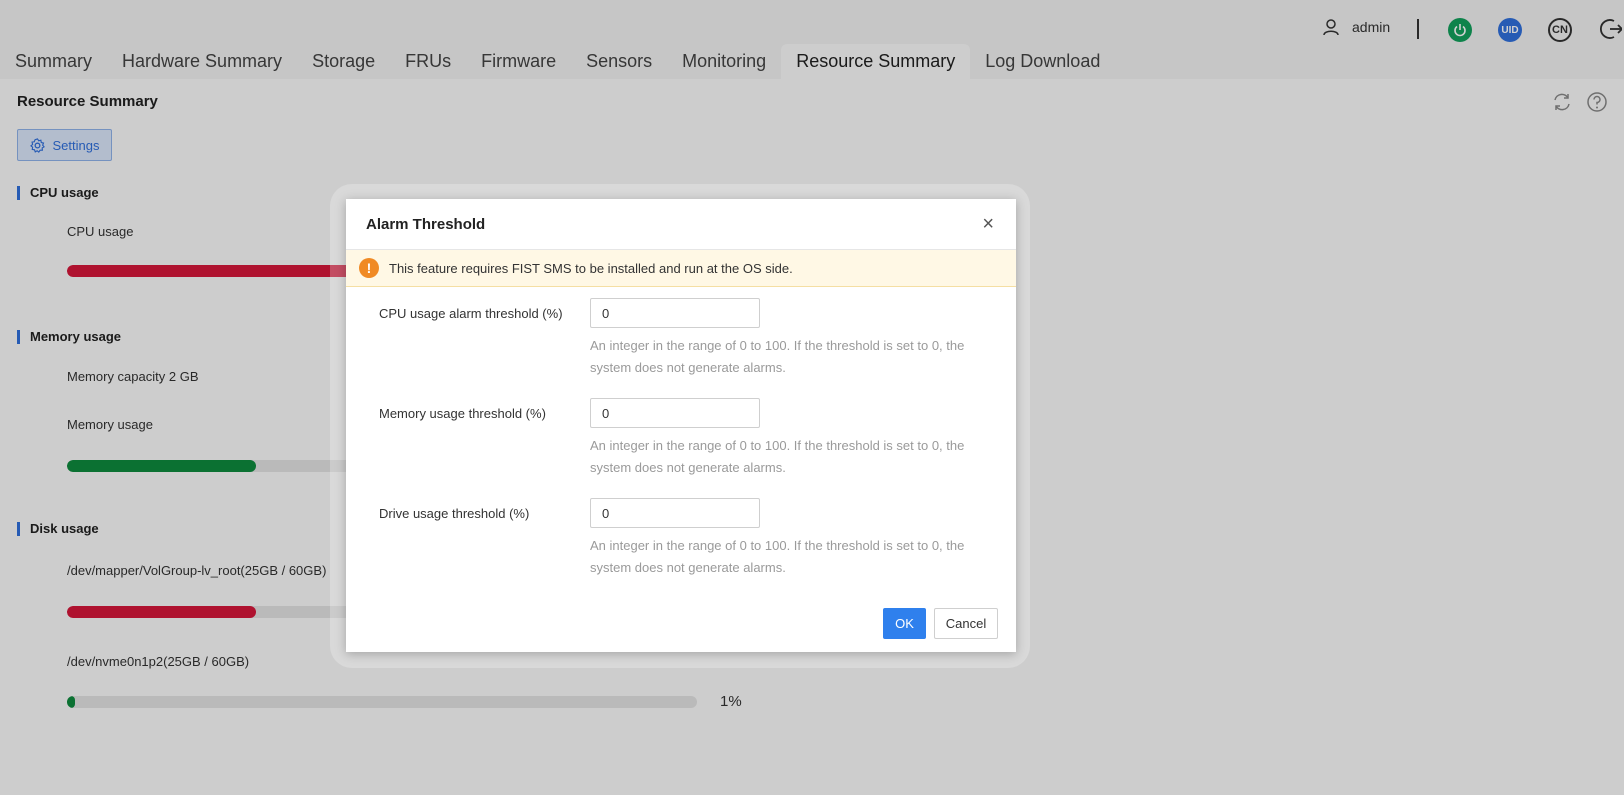  What do you see at coordinates (675, 413) in the screenshot?
I see `memory-threshold-input` at bounding box center [675, 413].